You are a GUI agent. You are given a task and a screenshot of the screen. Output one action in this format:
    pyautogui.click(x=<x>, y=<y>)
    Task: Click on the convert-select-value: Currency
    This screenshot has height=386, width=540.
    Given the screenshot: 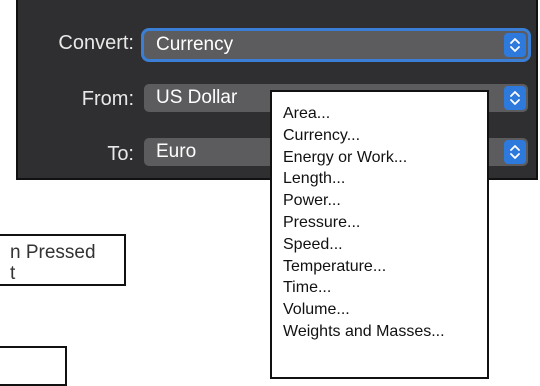 What is the action you would take?
    pyautogui.click(x=195, y=44)
    